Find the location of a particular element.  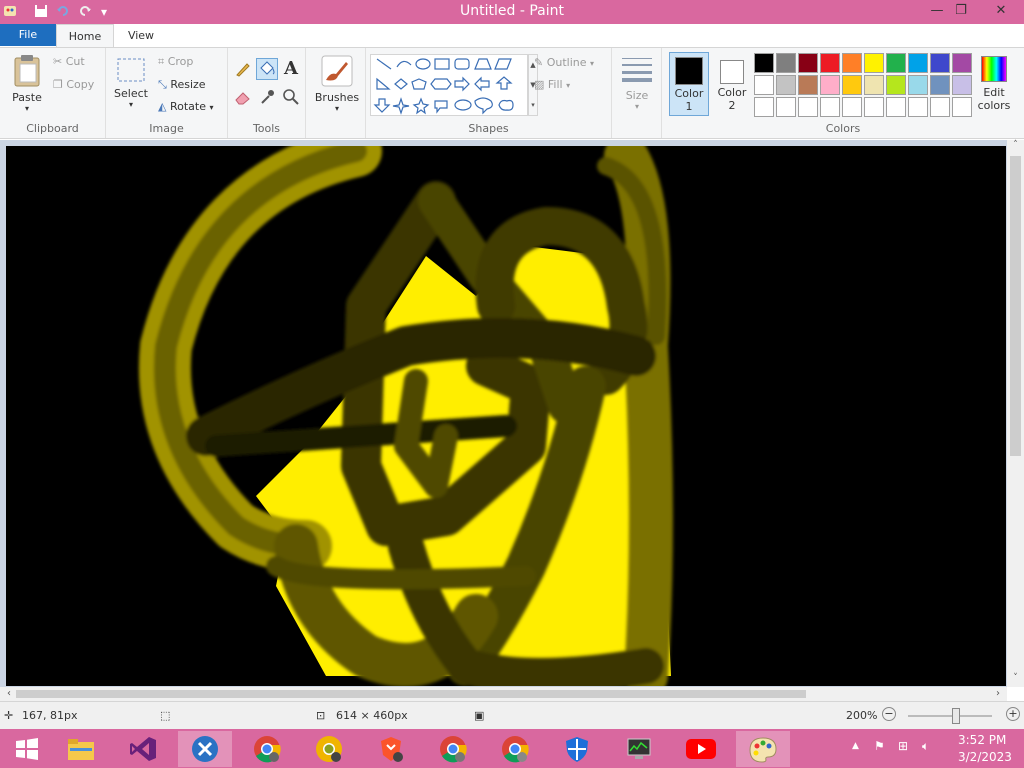

magnifier-icon is located at coordinates (291, 98).